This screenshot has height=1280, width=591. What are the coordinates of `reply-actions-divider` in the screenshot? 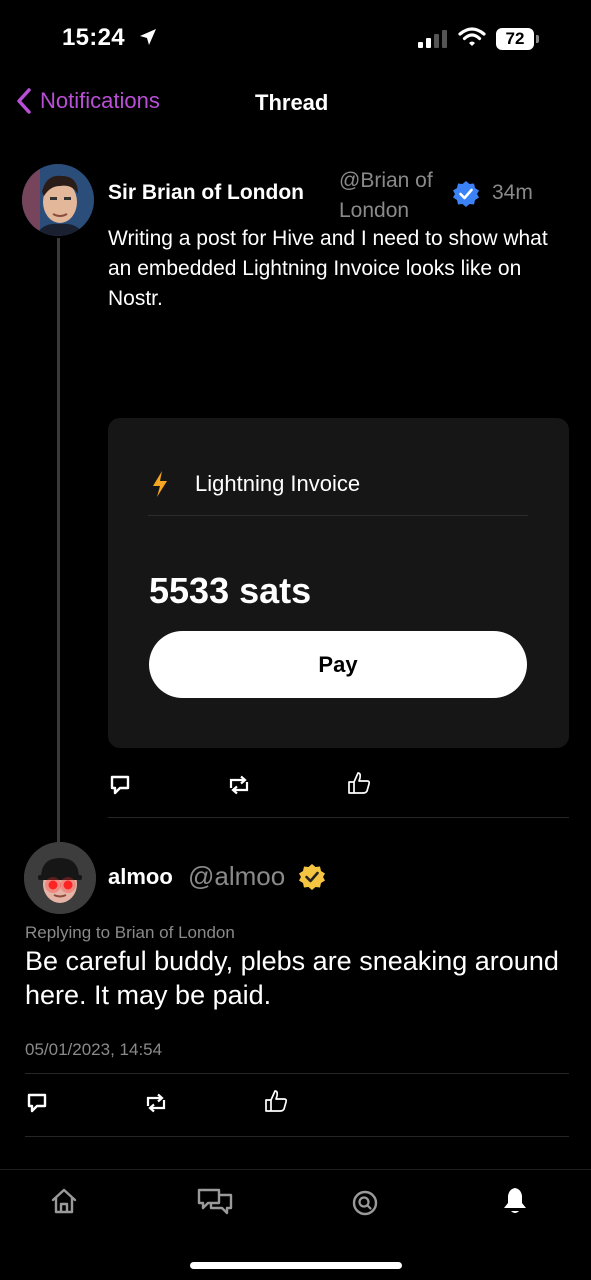 It's located at (297, 1136).